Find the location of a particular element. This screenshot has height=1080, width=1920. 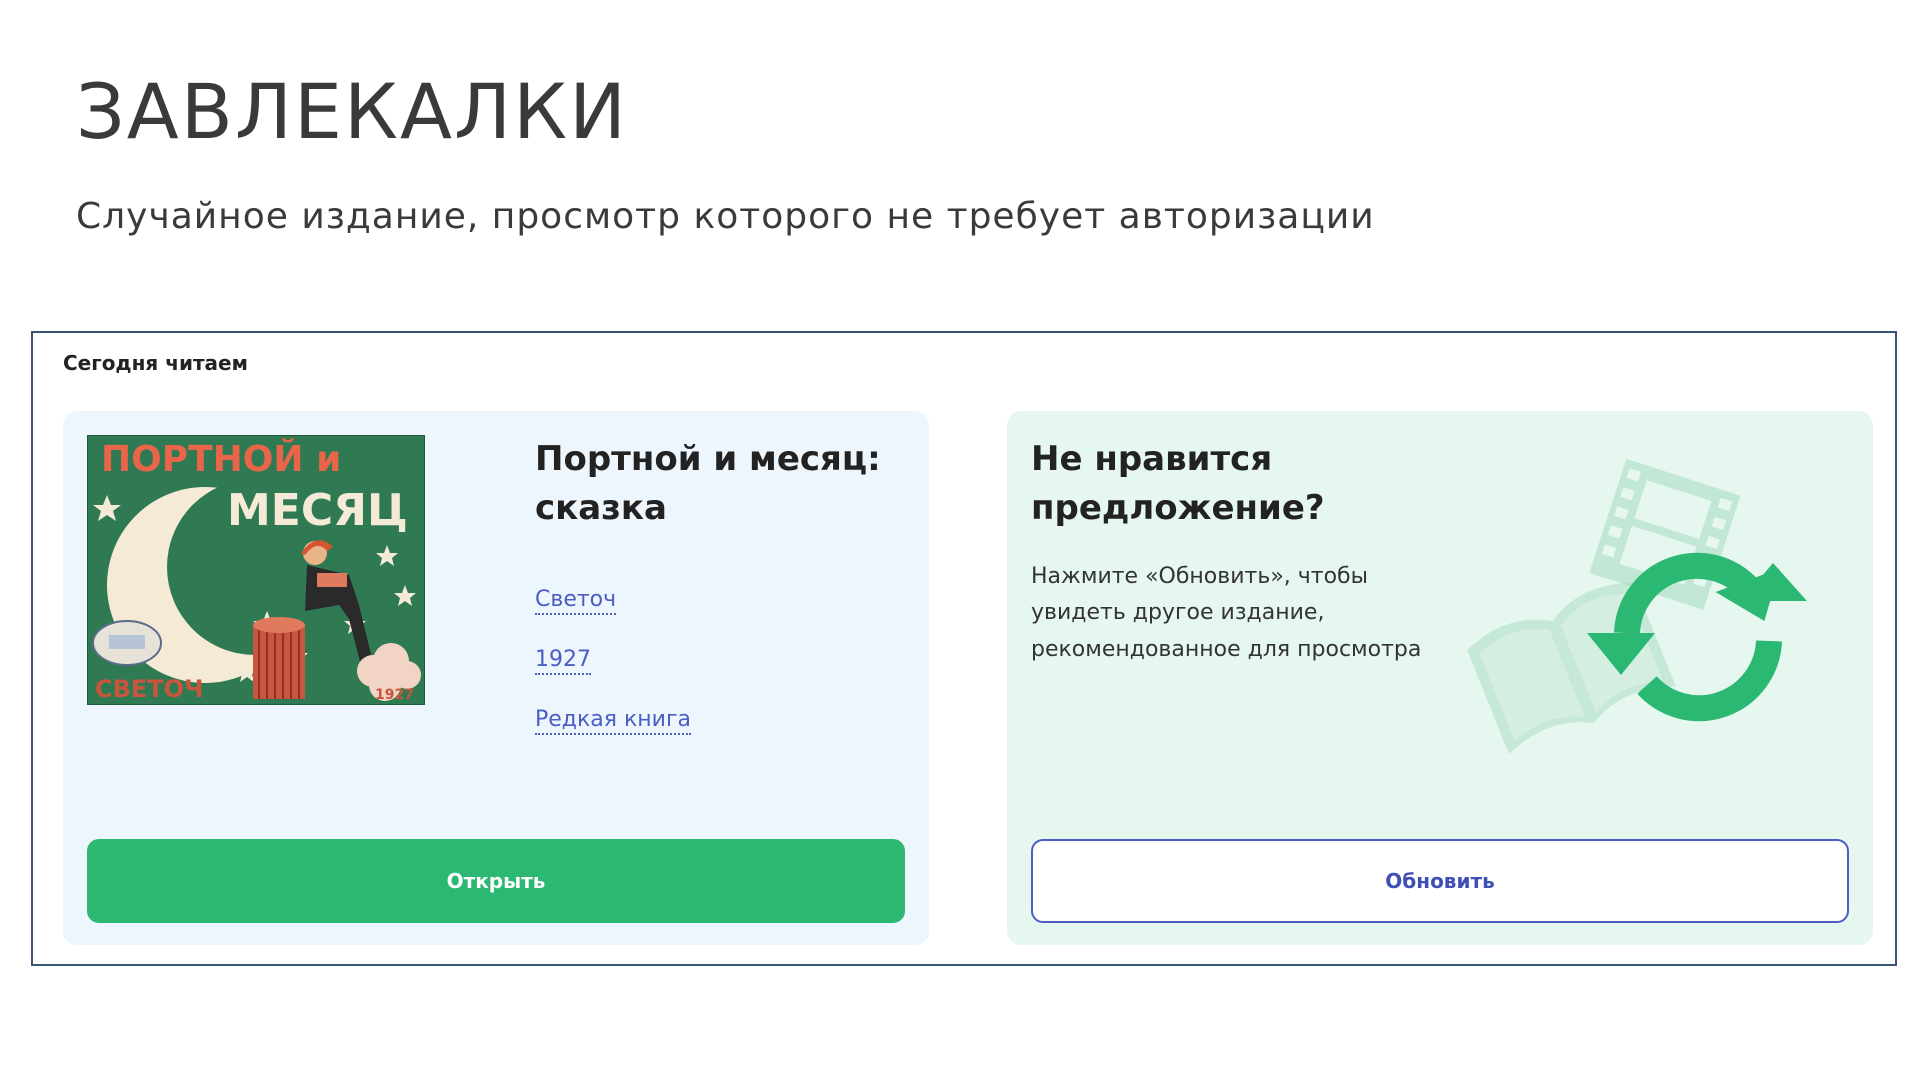

svg-text: 1927 is located at coordinates (394, 695).